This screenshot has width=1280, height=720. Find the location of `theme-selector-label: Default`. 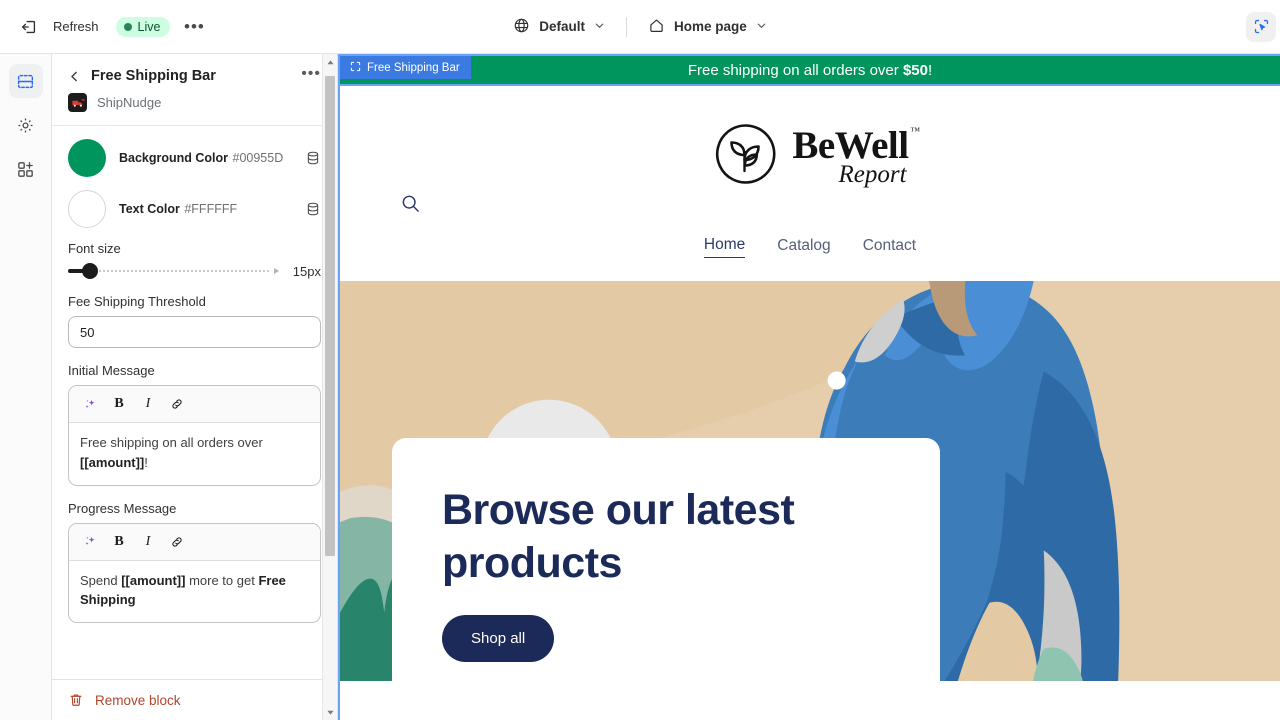

theme-selector-label: Default is located at coordinates (562, 26).